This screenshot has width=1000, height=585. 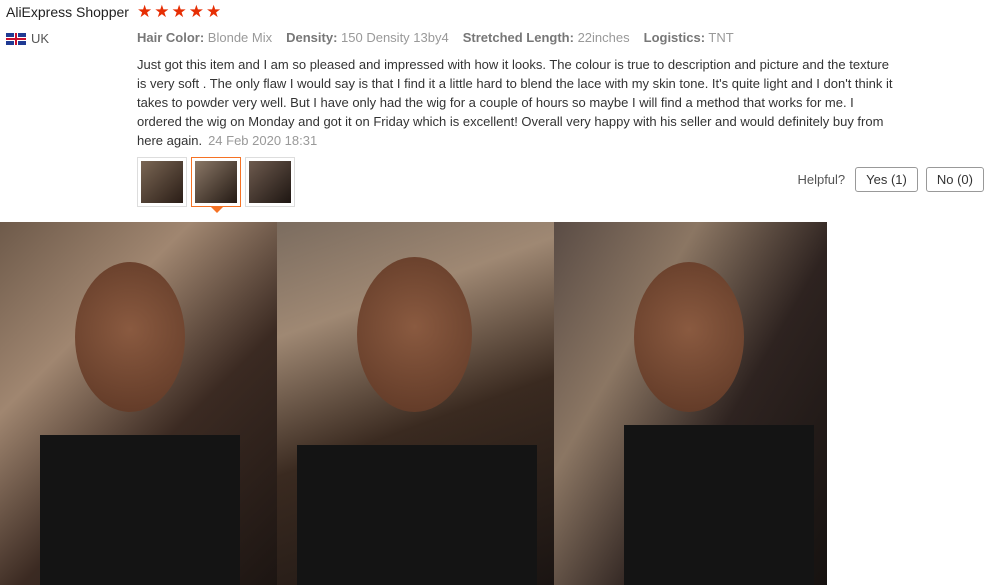 I want to click on attribute-hair-color: Hair Color: Blonde Mix, so click(x=205, y=37).